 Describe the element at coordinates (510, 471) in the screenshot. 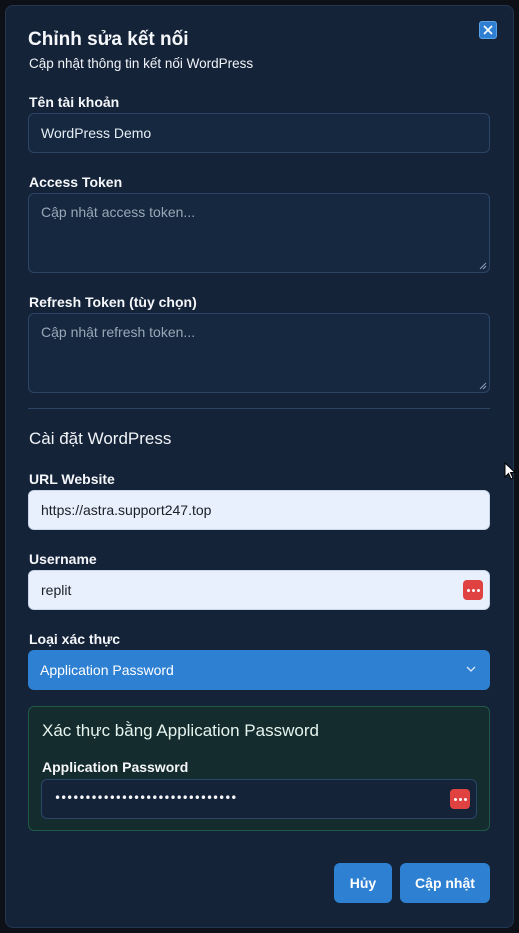

I see `cursor-icon` at that location.